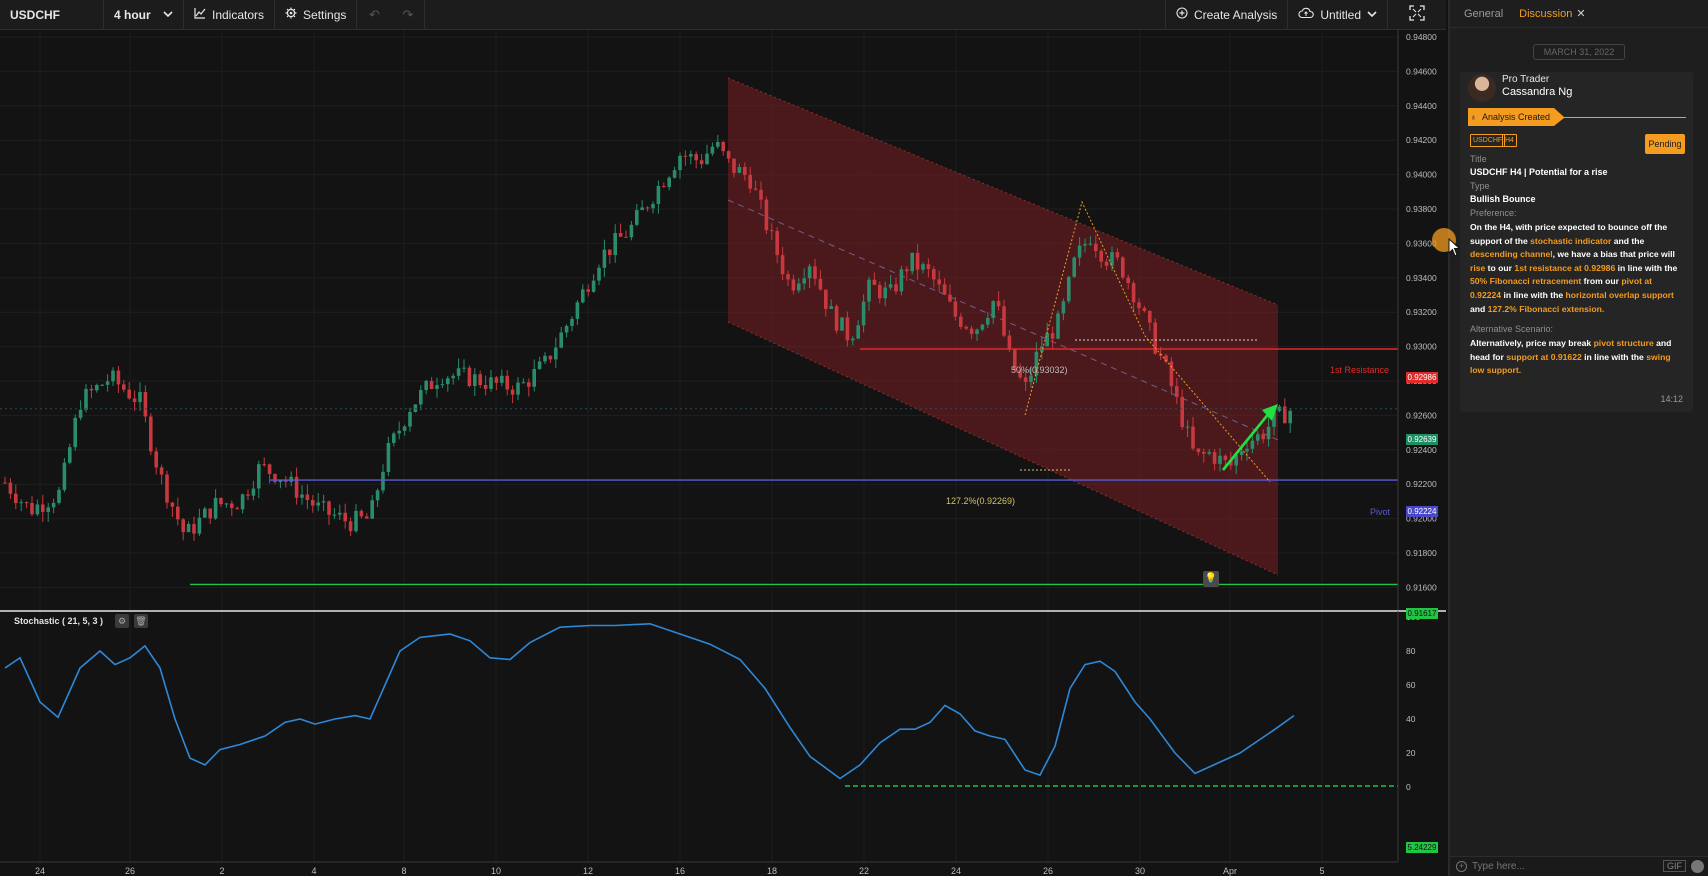 This screenshot has width=1708, height=876. Describe the element at coordinates (1483, 14) in the screenshot. I see `tab-general: General` at that location.